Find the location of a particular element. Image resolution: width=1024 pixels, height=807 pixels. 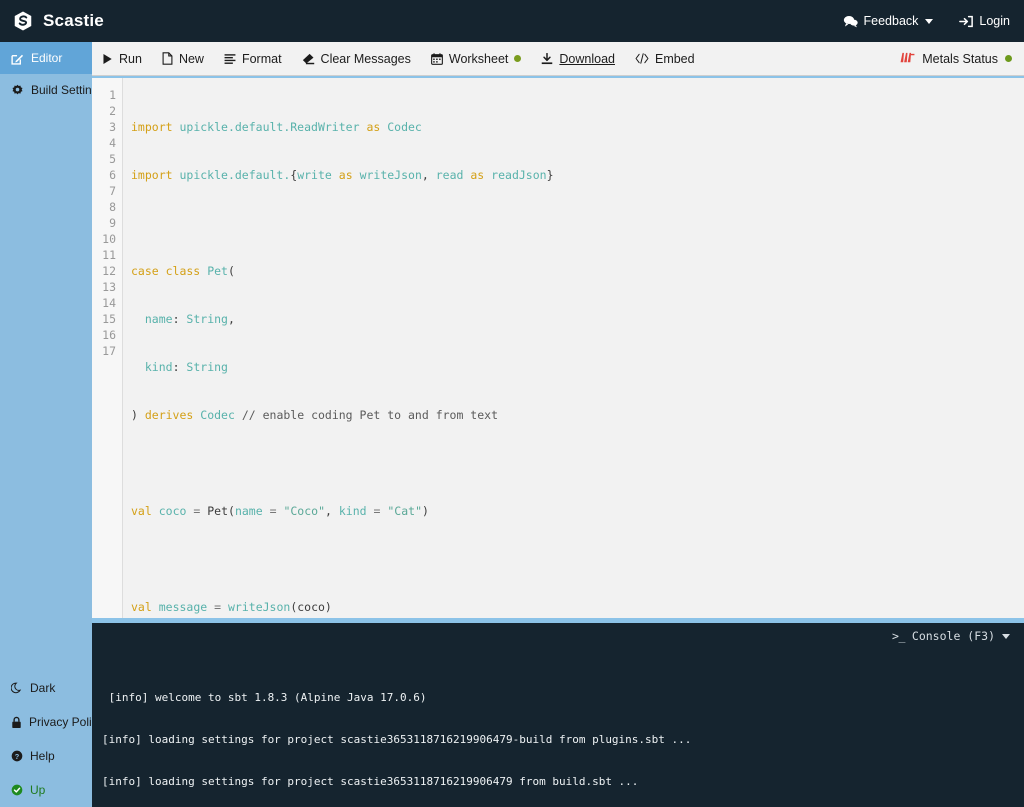

code-line: case class Pet( is located at coordinates (183, 271).